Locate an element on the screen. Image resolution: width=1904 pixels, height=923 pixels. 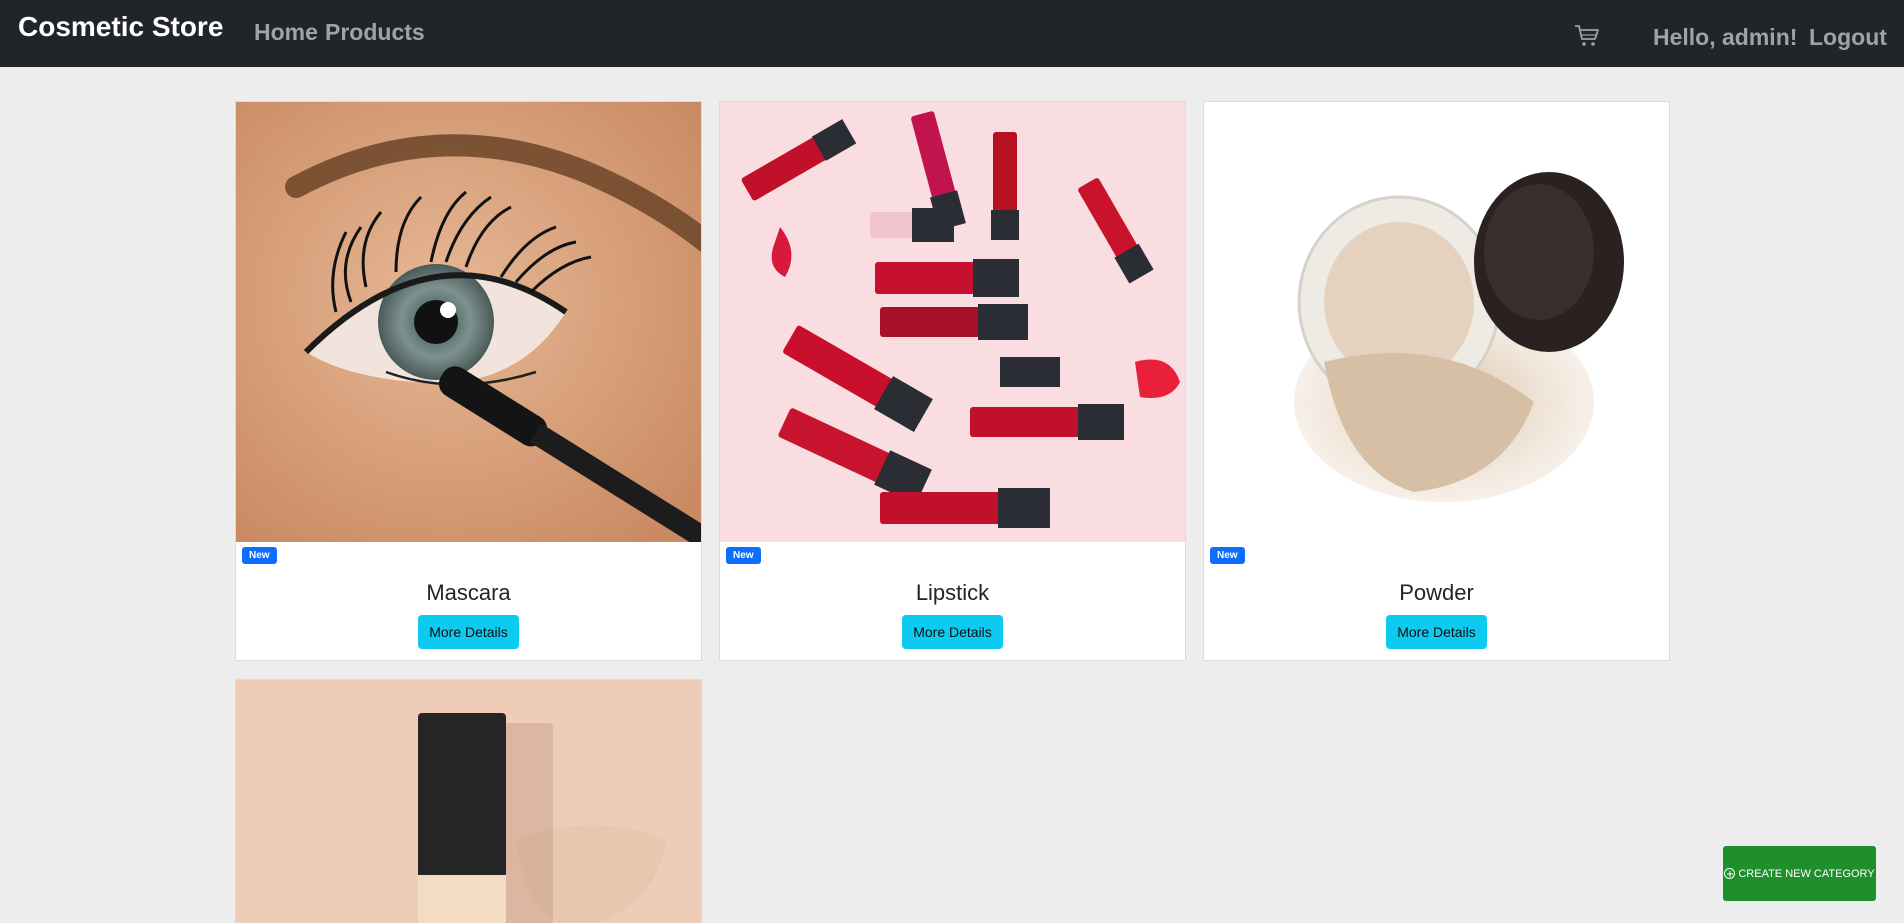
product-image-mascara is located at coordinates (468, 322).